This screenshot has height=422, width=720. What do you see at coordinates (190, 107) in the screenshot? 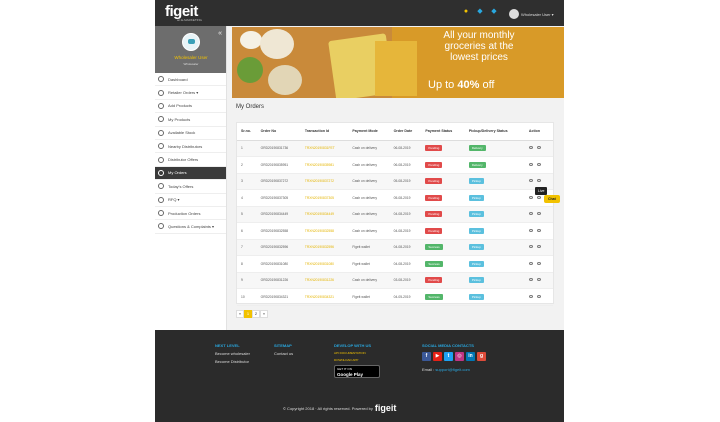
I see `sidebar-item-add-products: Add Products` at bounding box center [190, 107].